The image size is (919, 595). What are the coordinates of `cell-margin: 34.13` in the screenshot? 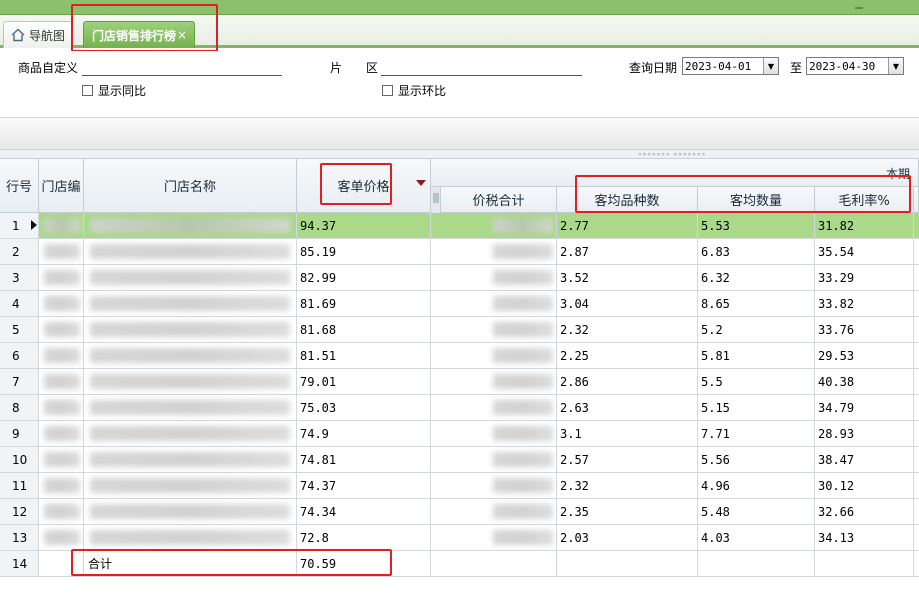 It's located at (864, 537).